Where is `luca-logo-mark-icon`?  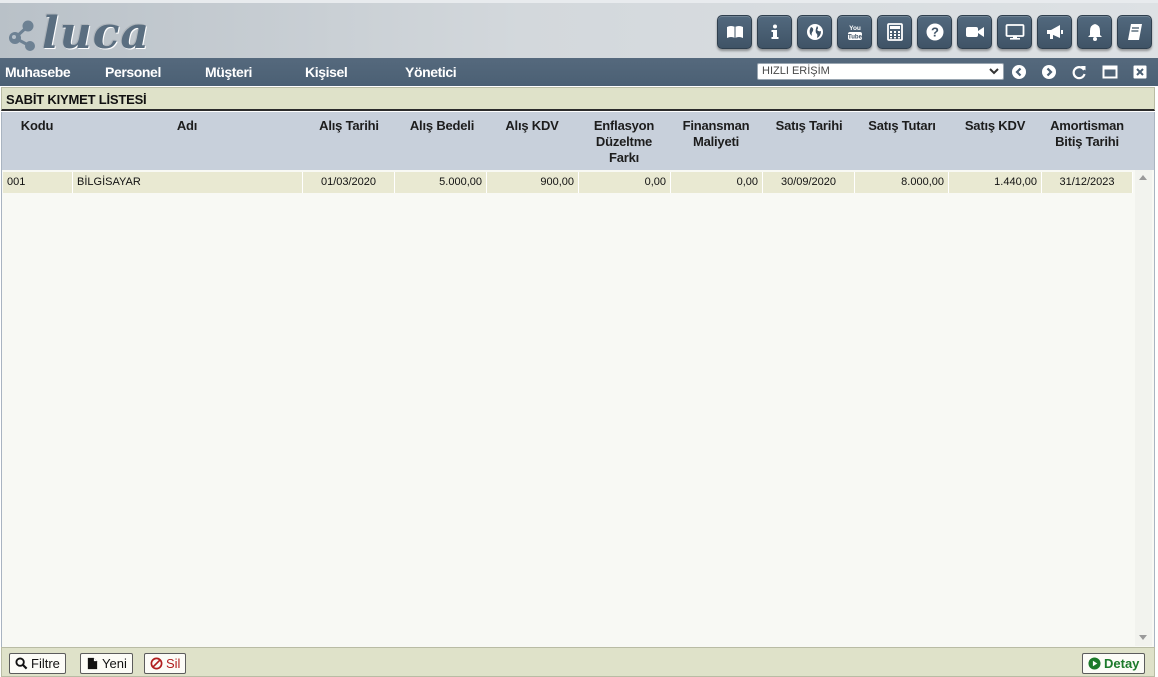 luca-logo-mark-icon is located at coordinates (23, 34).